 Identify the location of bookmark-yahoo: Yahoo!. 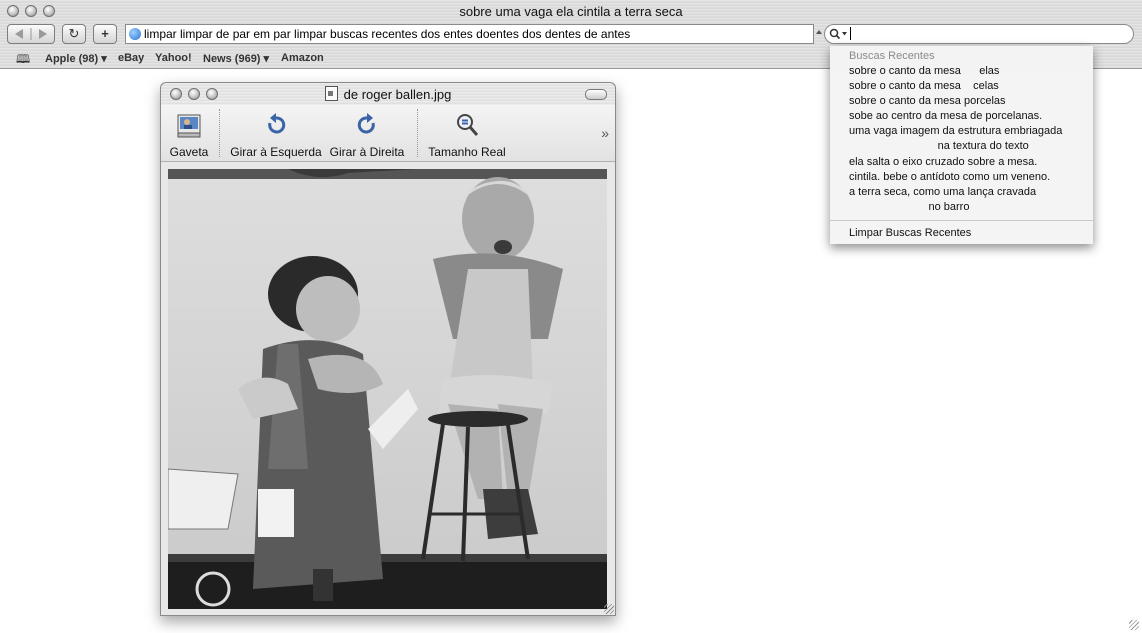
(173, 58).